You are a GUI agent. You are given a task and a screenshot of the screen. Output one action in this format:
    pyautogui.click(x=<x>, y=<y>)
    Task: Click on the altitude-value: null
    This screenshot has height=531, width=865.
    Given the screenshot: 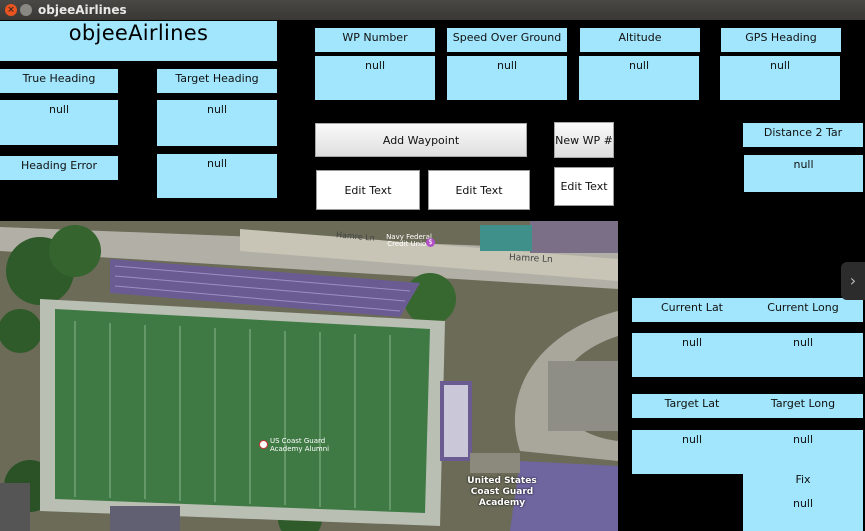 What is the action you would take?
    pyautogui.click(x=639, y=78)
    